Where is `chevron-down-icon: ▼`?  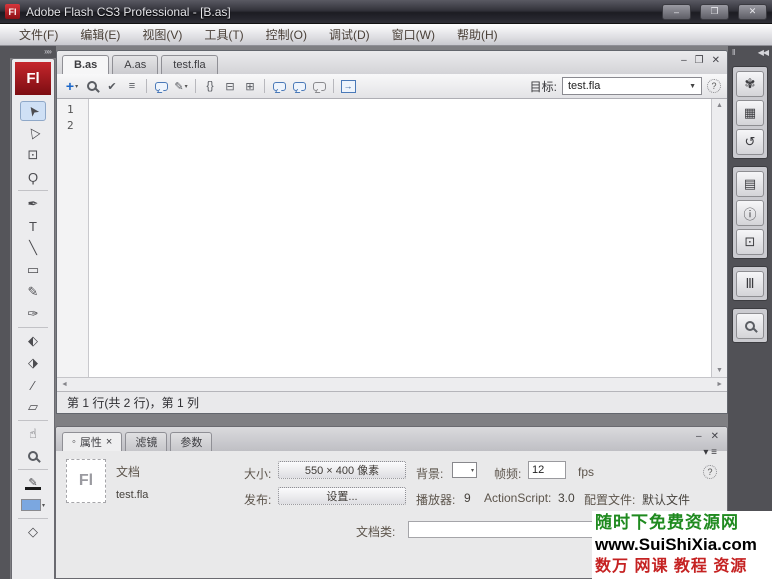 chevron-down-icon: ▼ is located at coordinates (692, 86).